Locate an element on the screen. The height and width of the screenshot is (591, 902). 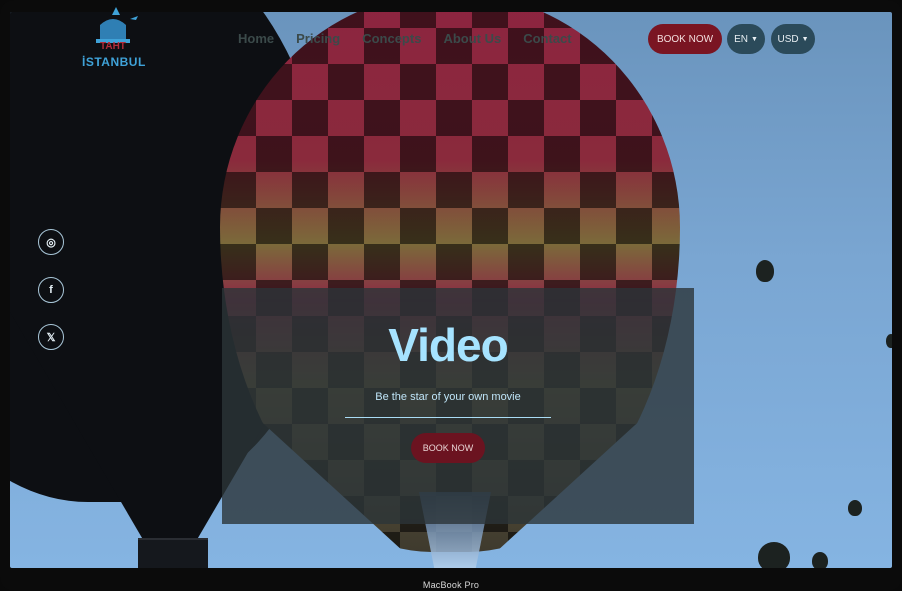
hero-divider is located at coordinates (448, 417).